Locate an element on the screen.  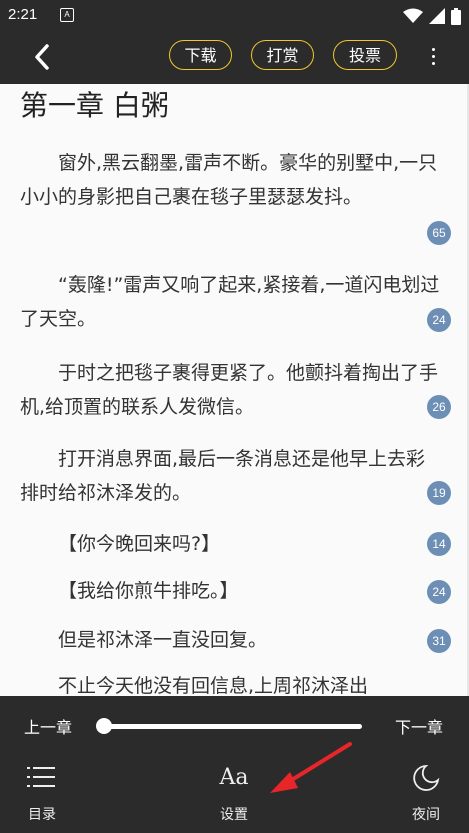
paragraph-3: 于时之把毯子裹得更紧了。他颤抖着掏出了手机,给顶置的联系人发微信。 is located at coordinates (229, 390).